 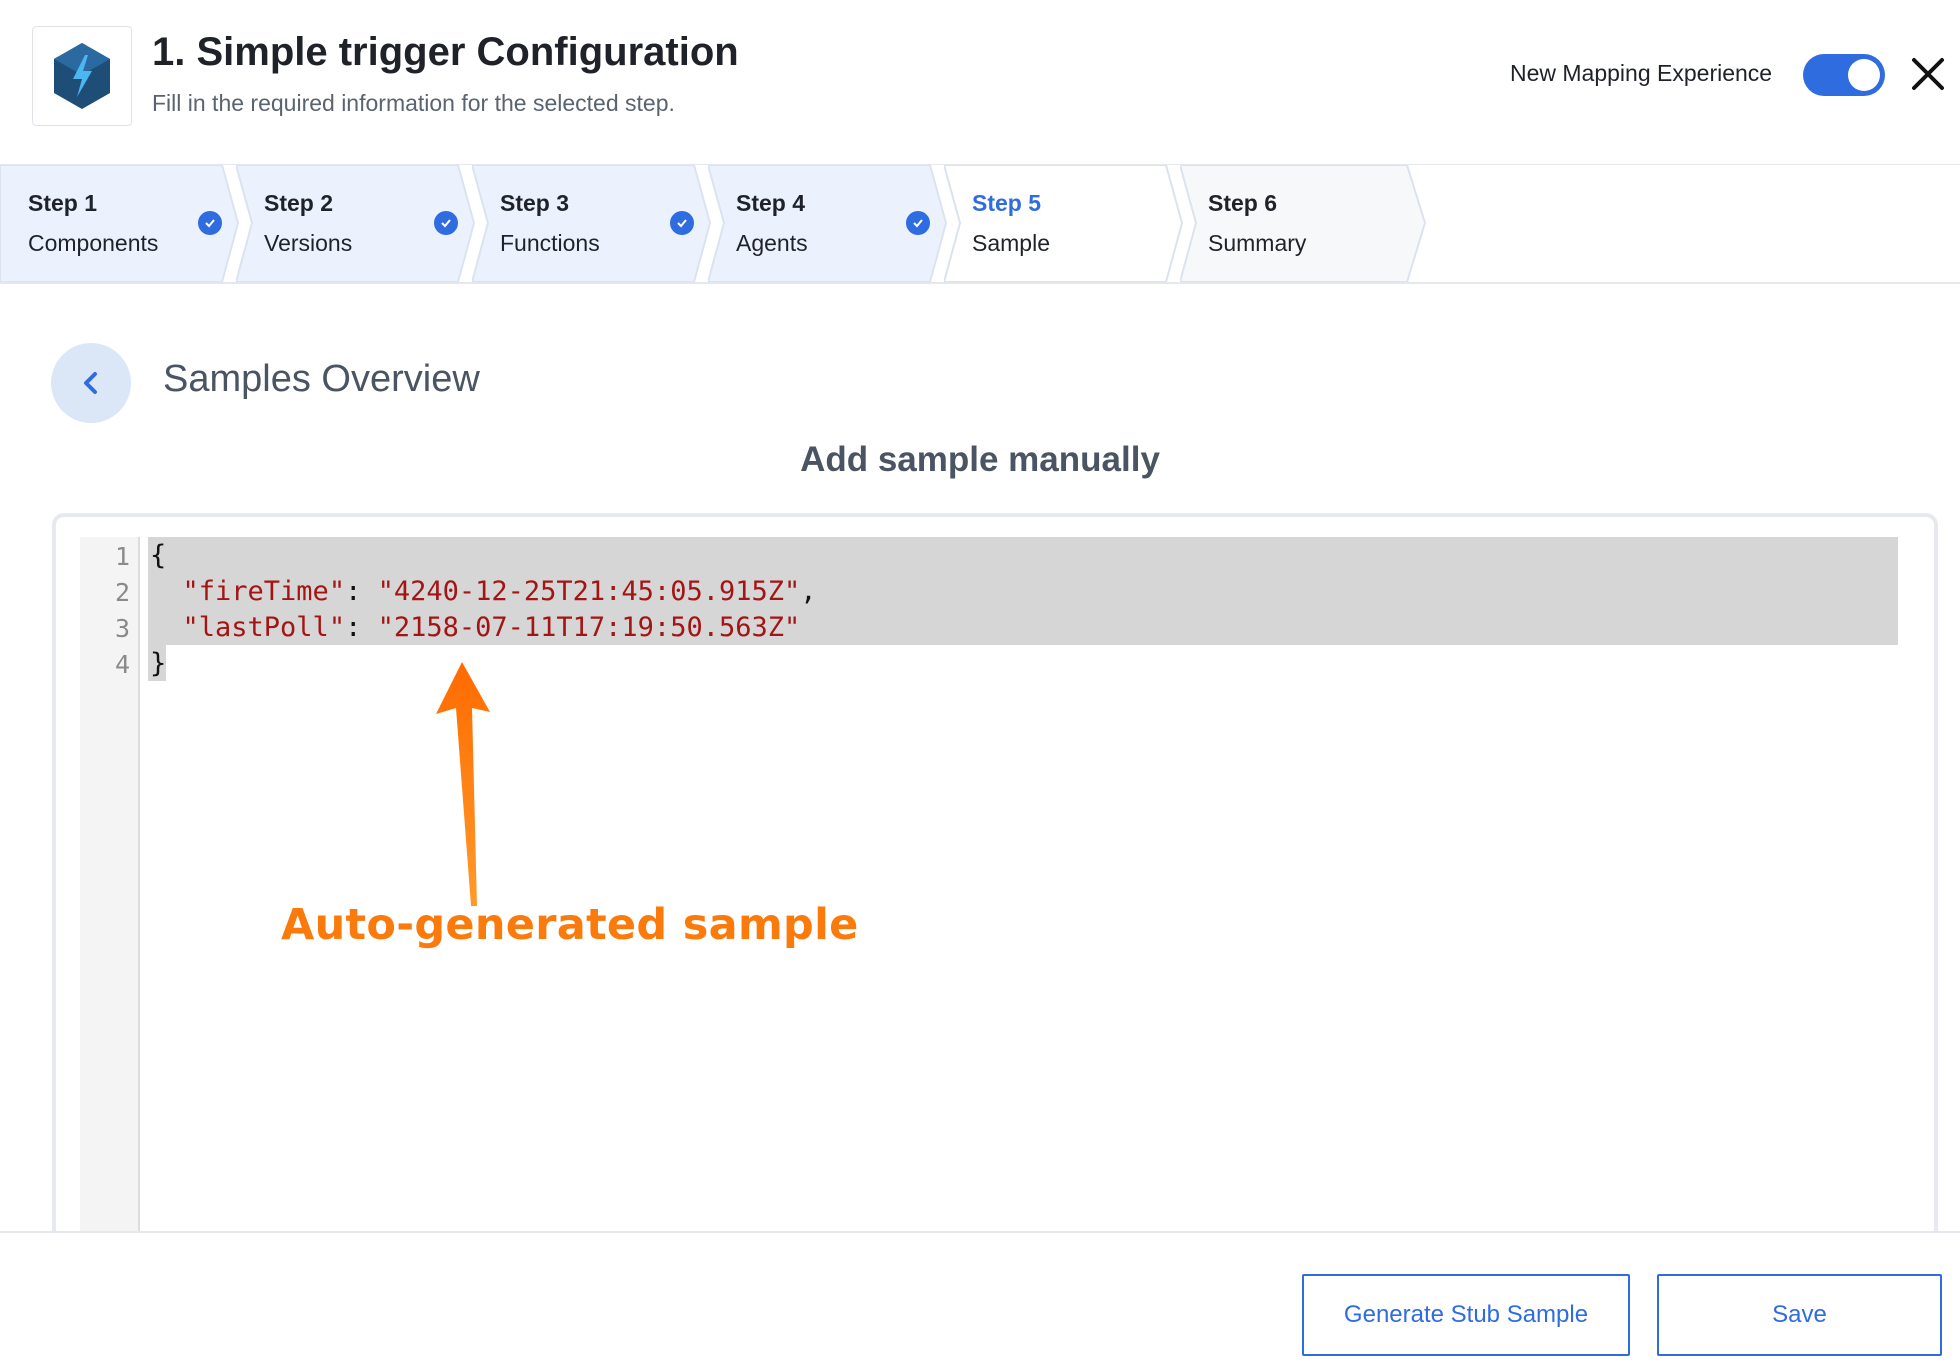 I want to click on line-number-gutter: 1 2 3 4, so click(x=110, y=887).